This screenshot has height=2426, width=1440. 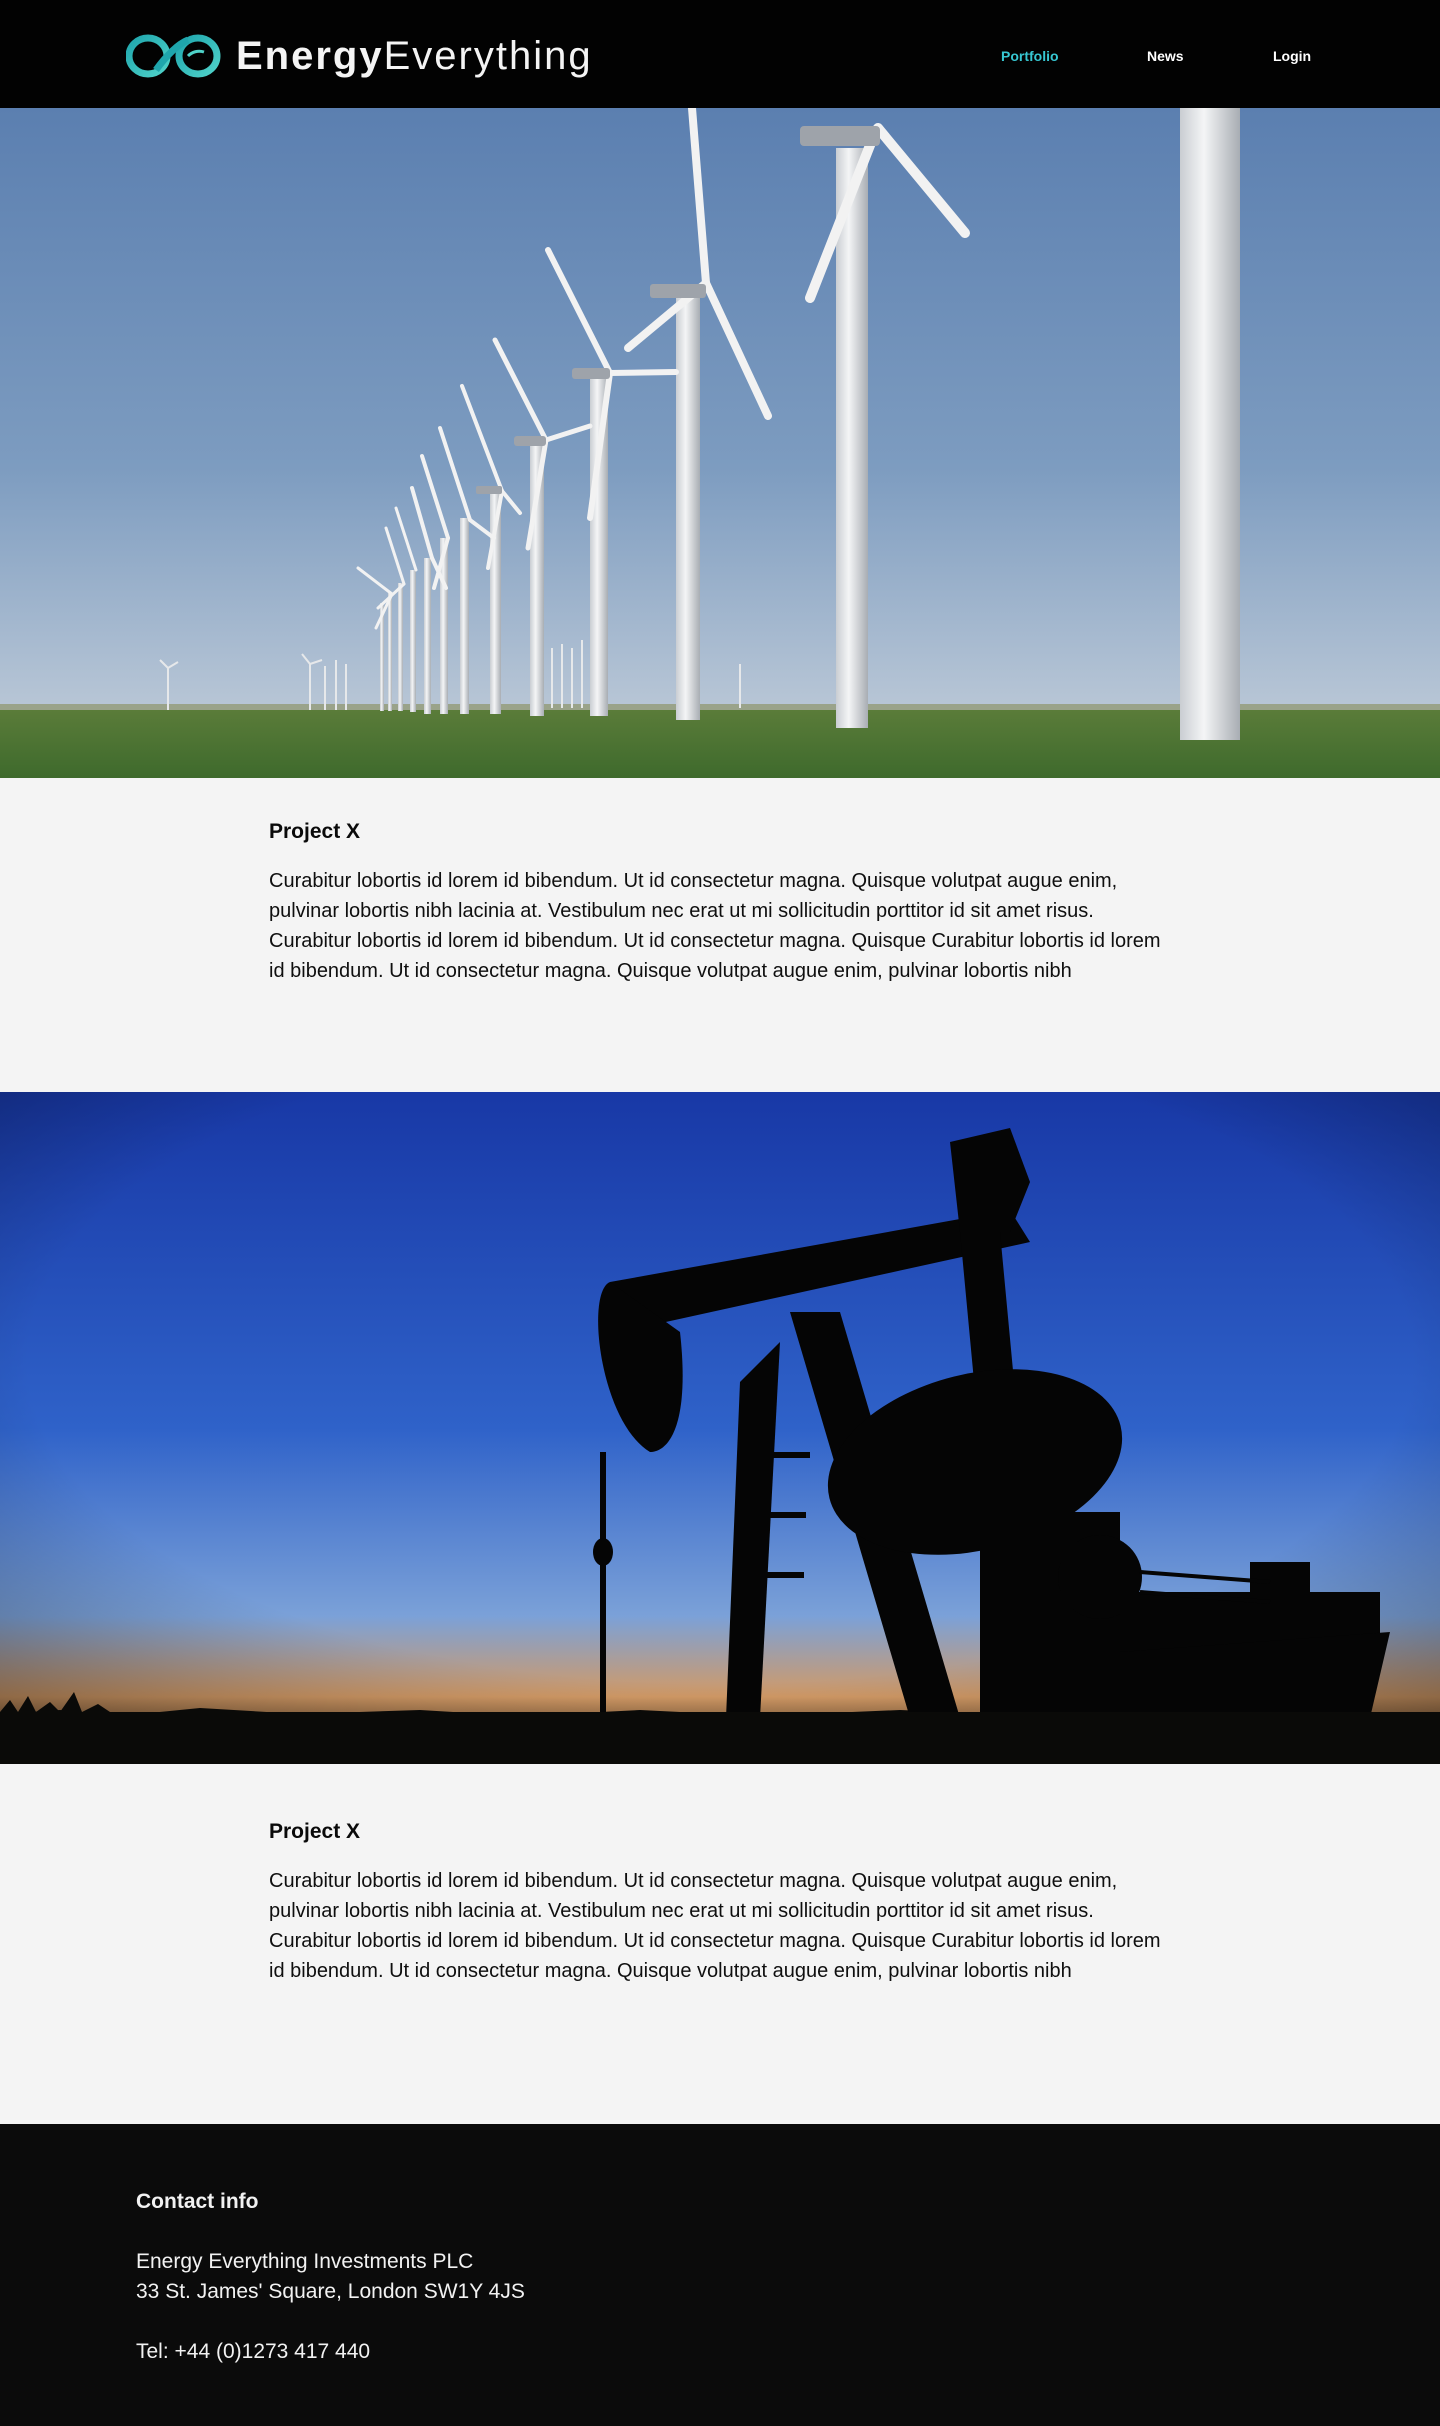 What do you see at coordinates (305, 2261) in the screenshot?
I see `company-name: Energy Everything Investments PLC` at bounding box center [305, 2261].